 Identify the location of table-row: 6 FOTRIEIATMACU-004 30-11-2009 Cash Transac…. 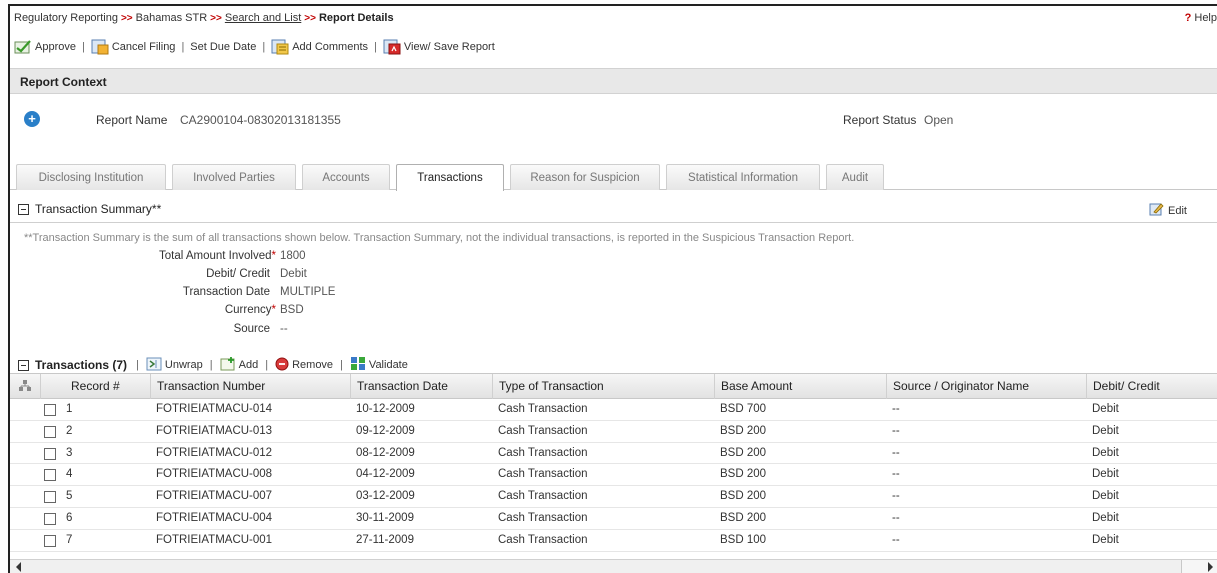
(613, 518).